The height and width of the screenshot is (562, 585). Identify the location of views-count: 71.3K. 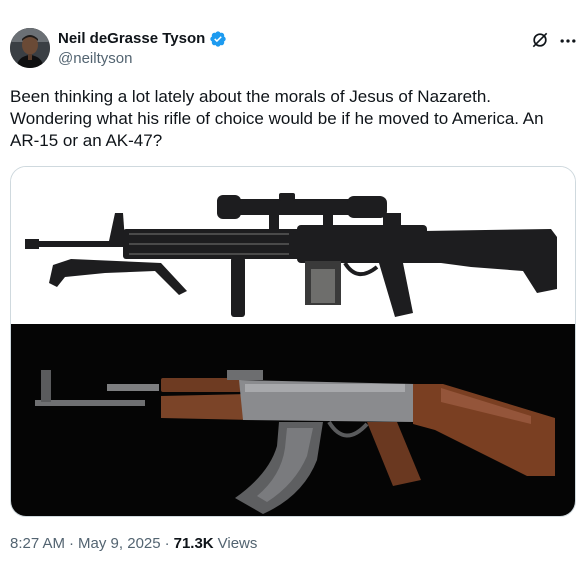
(194, 543).